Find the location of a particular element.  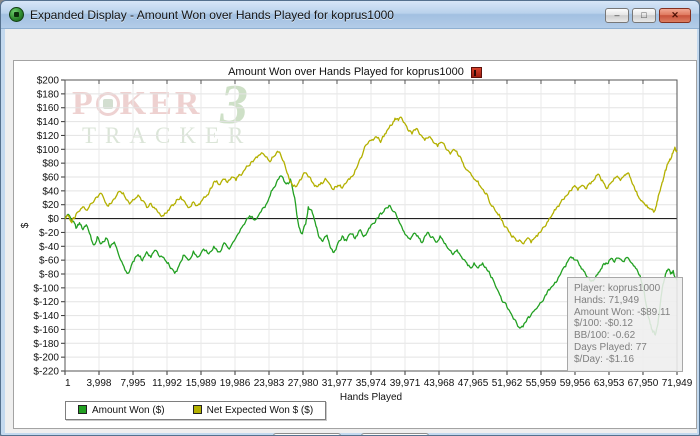

legend-item: Amount Won ($) is located at coordinates (121, 410).